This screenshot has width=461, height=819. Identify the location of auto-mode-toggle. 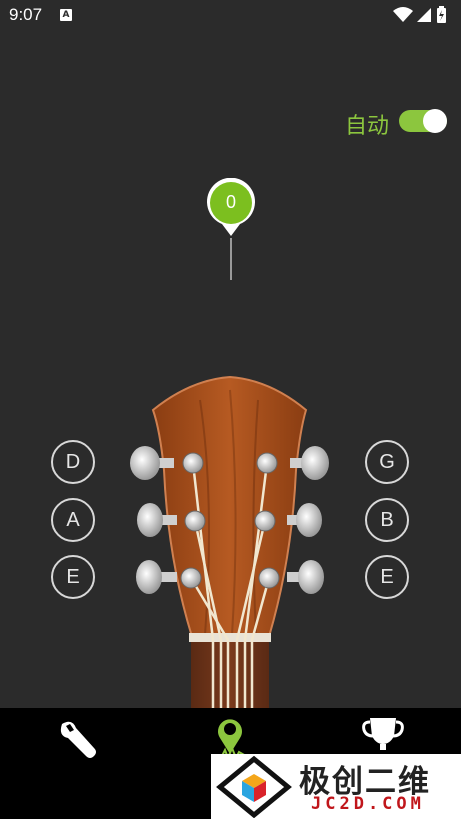
(423, 121).